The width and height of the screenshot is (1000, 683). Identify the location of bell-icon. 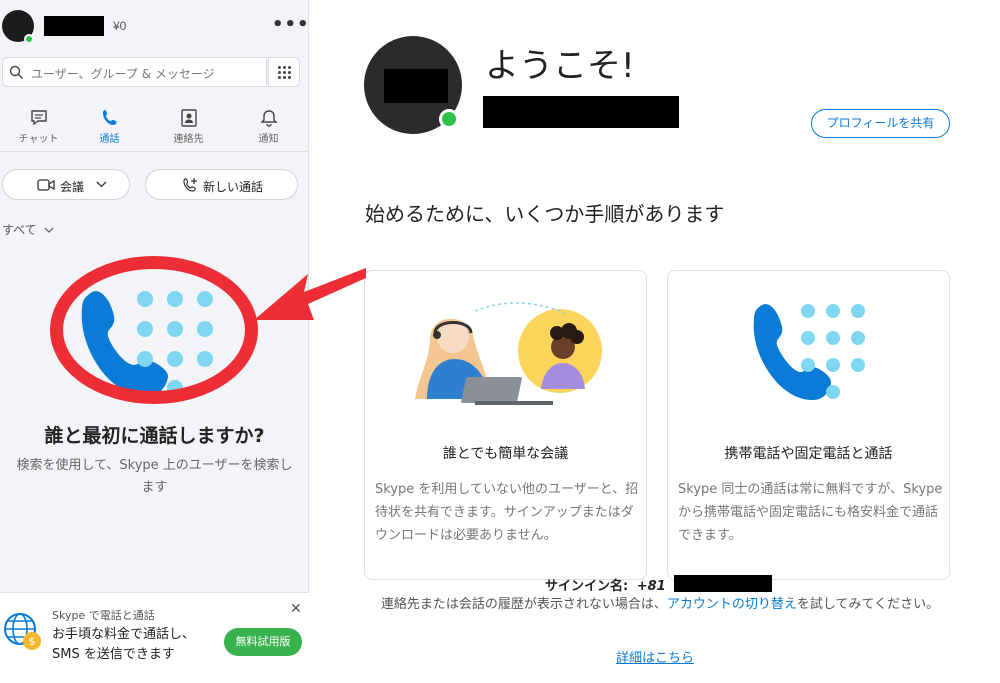
(268, 118).